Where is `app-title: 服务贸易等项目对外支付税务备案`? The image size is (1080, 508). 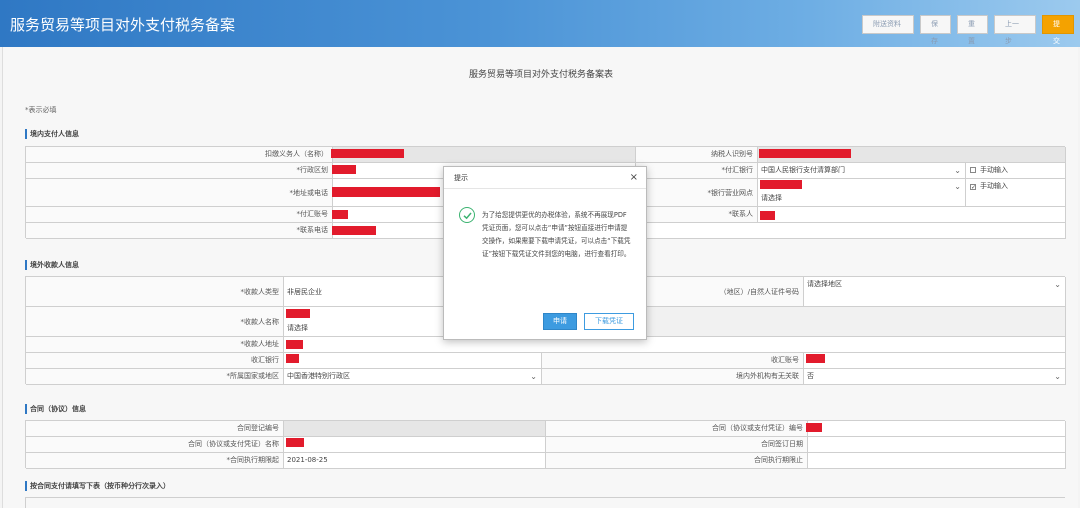 app-title: 服务贸易等项目对外支付税务备案 is located at coordinates (123, 25).